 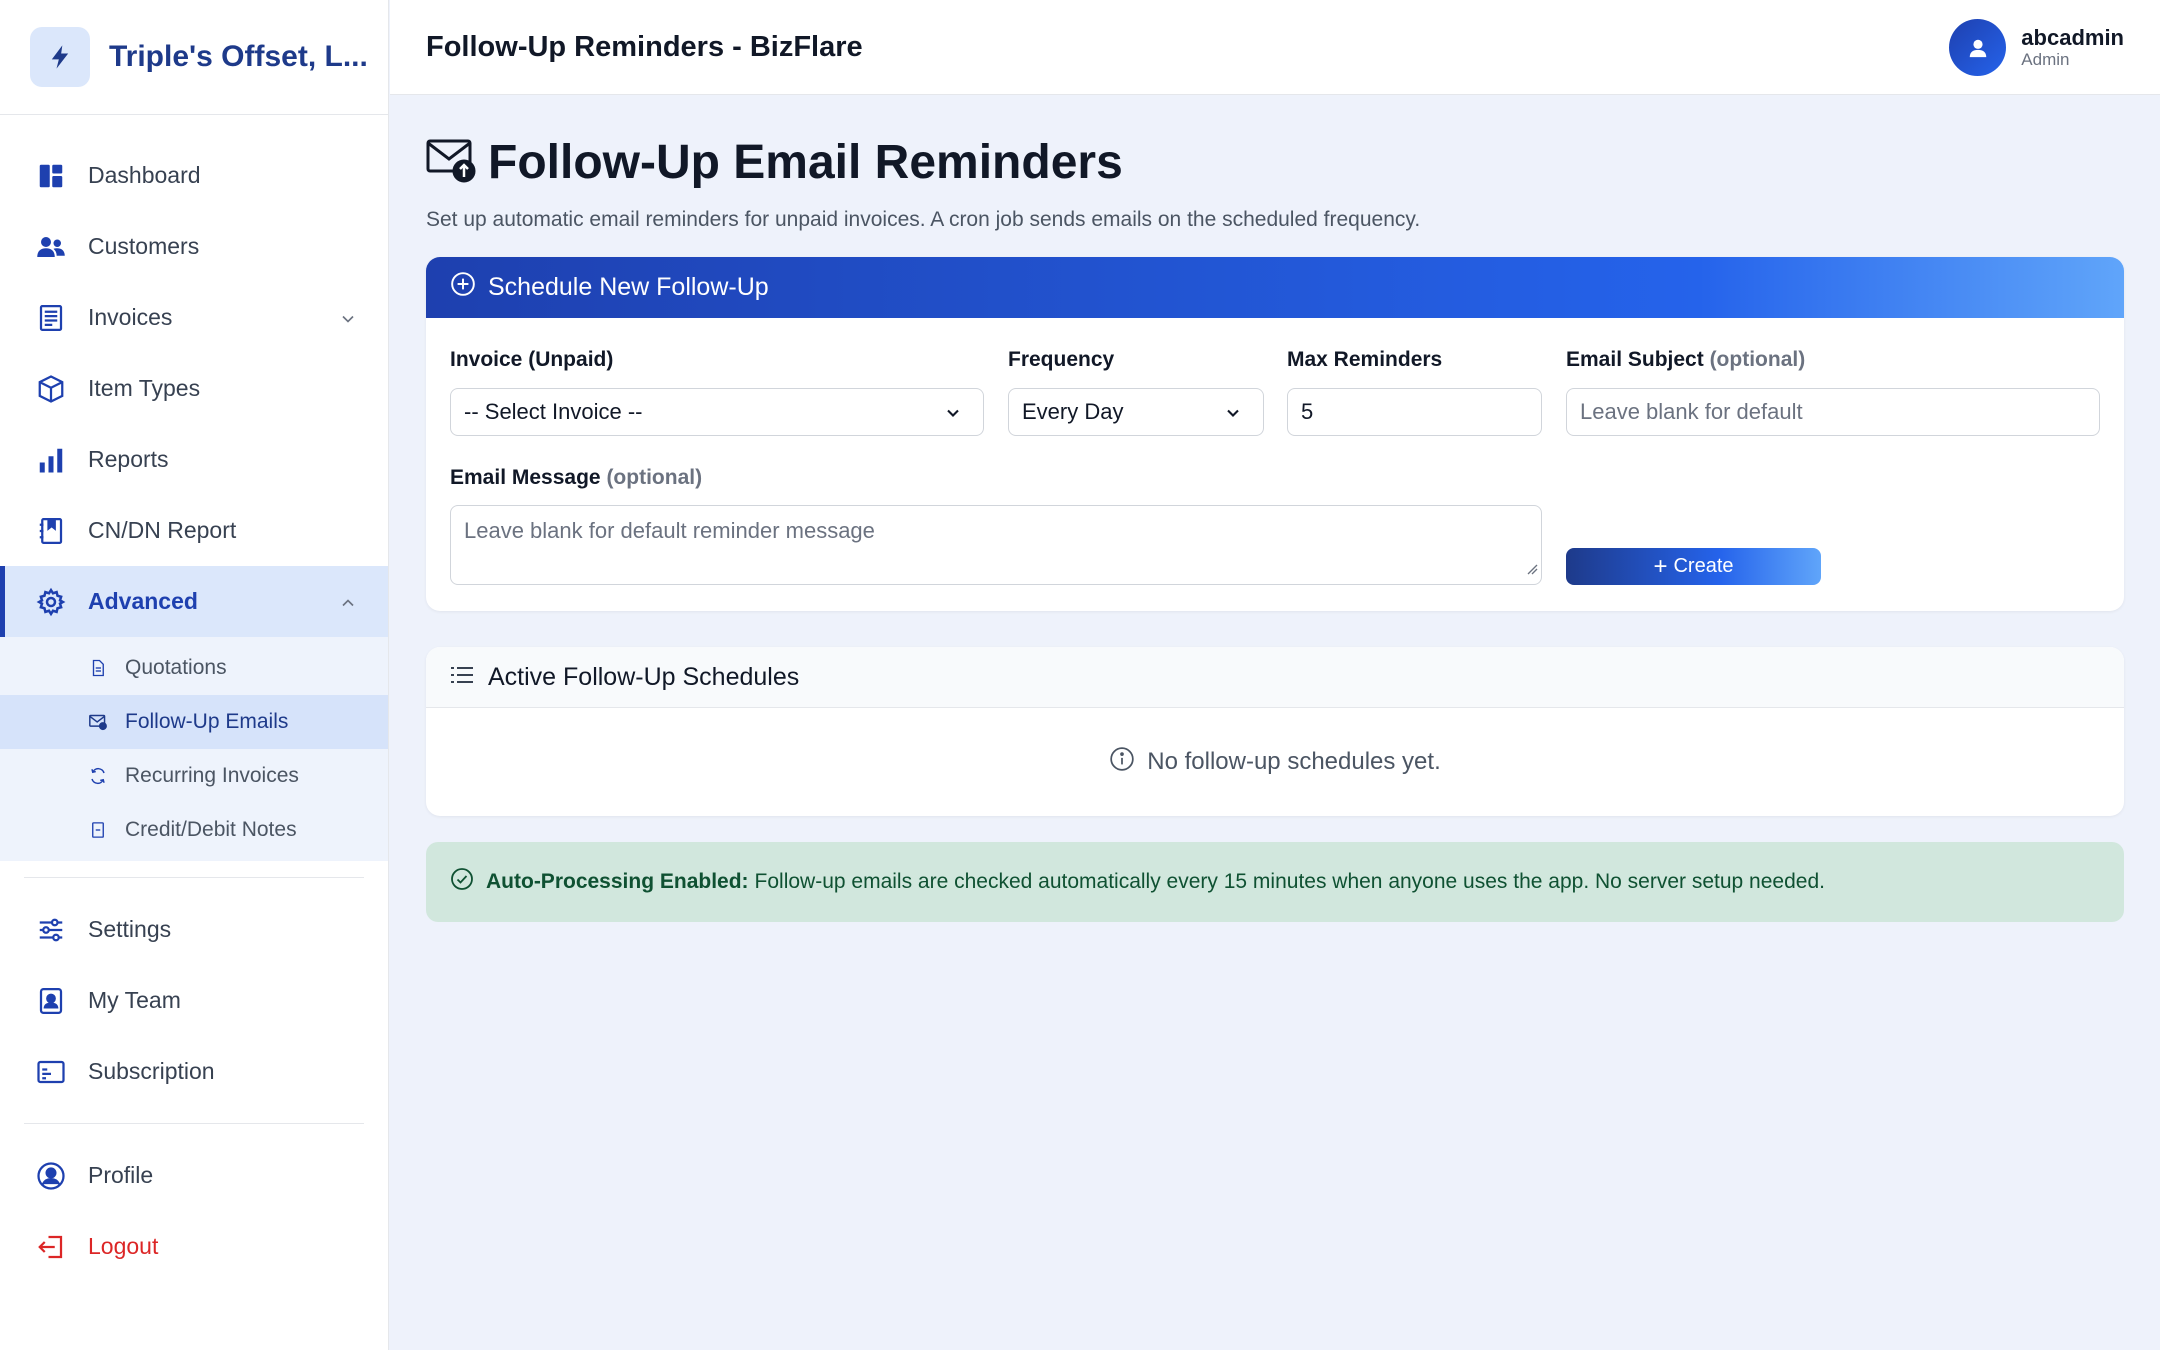 I want to click on frequency-select-value: Every Day, so click(x=1073, y=411).